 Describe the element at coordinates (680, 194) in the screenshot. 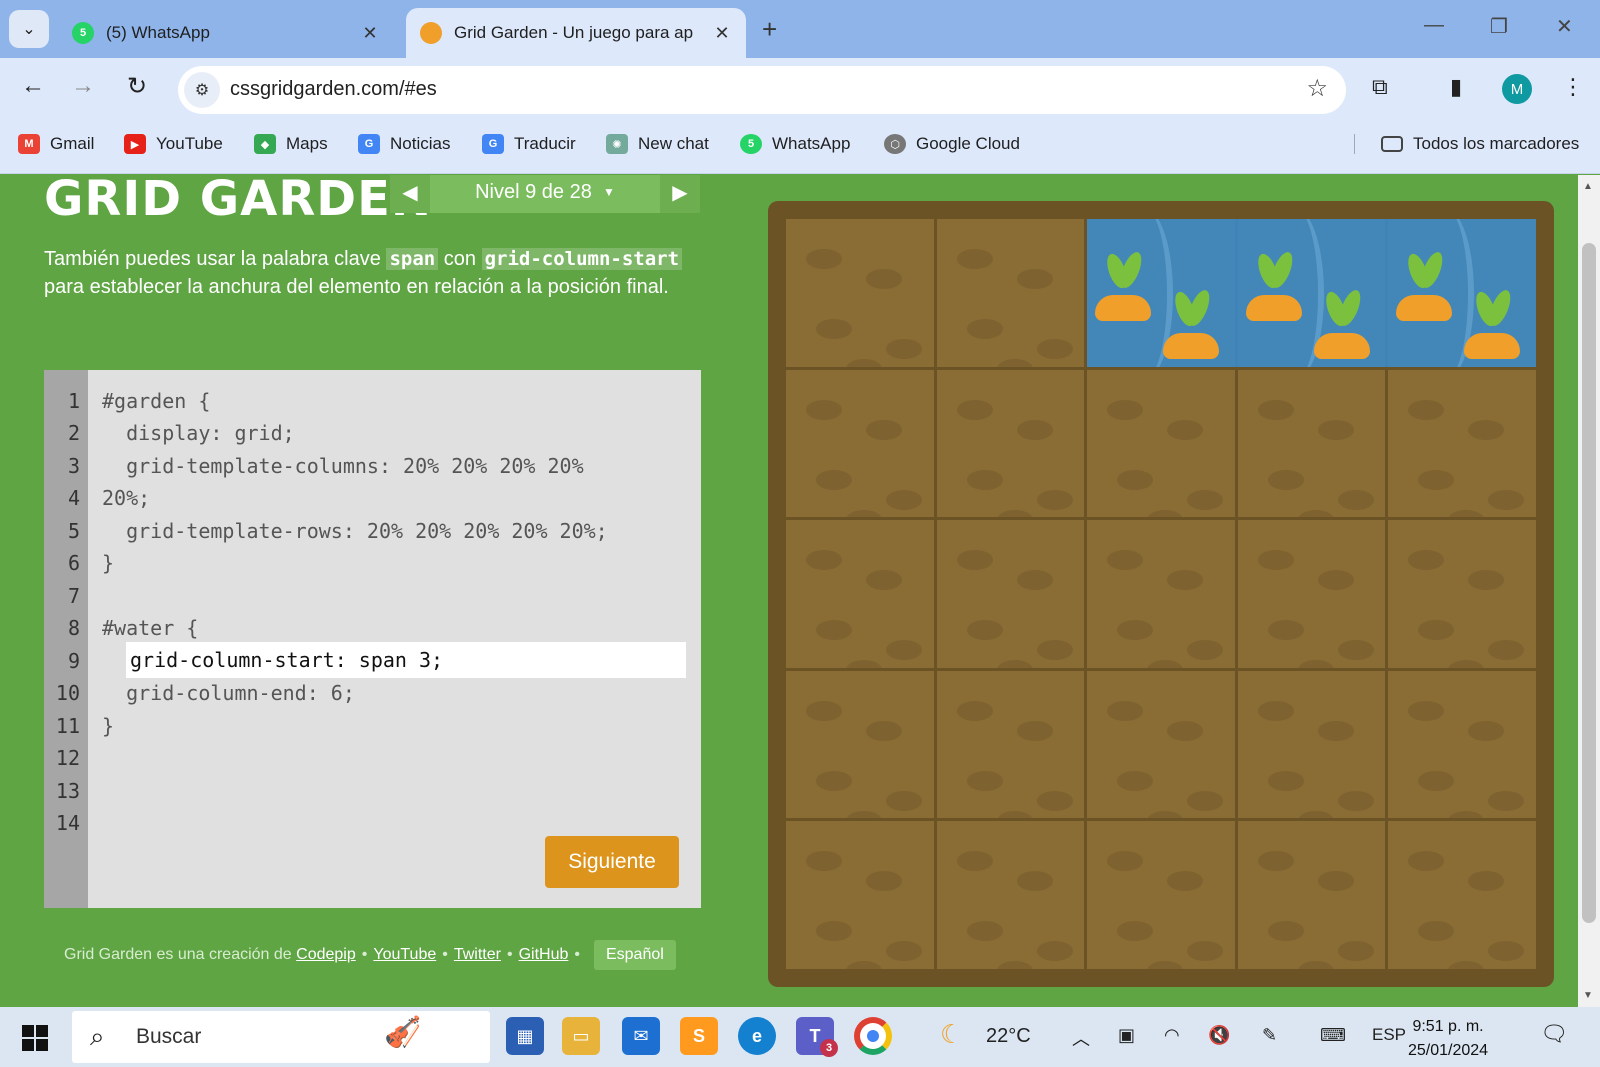

I see `next-level-icon: ▶` at that location.